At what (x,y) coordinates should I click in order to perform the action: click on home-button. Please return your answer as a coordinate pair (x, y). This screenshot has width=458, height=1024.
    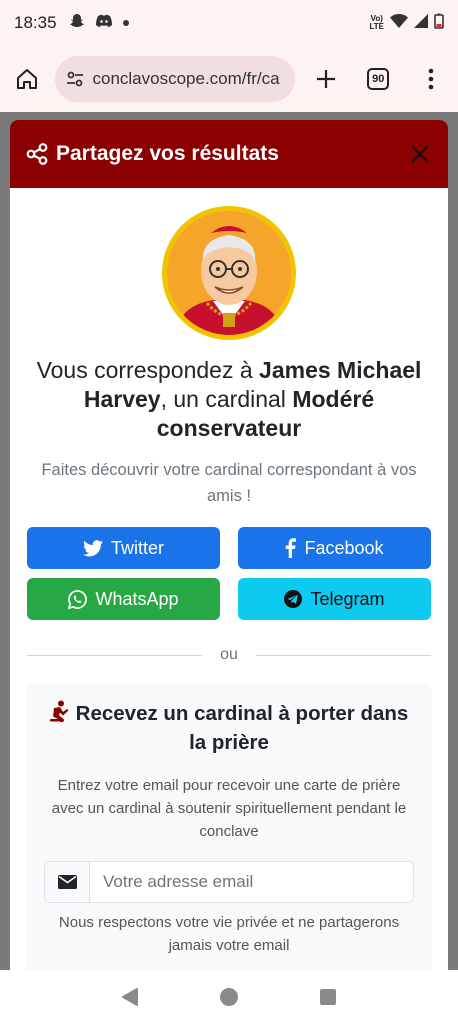
    Looking at the image, I should click on (27, 79).